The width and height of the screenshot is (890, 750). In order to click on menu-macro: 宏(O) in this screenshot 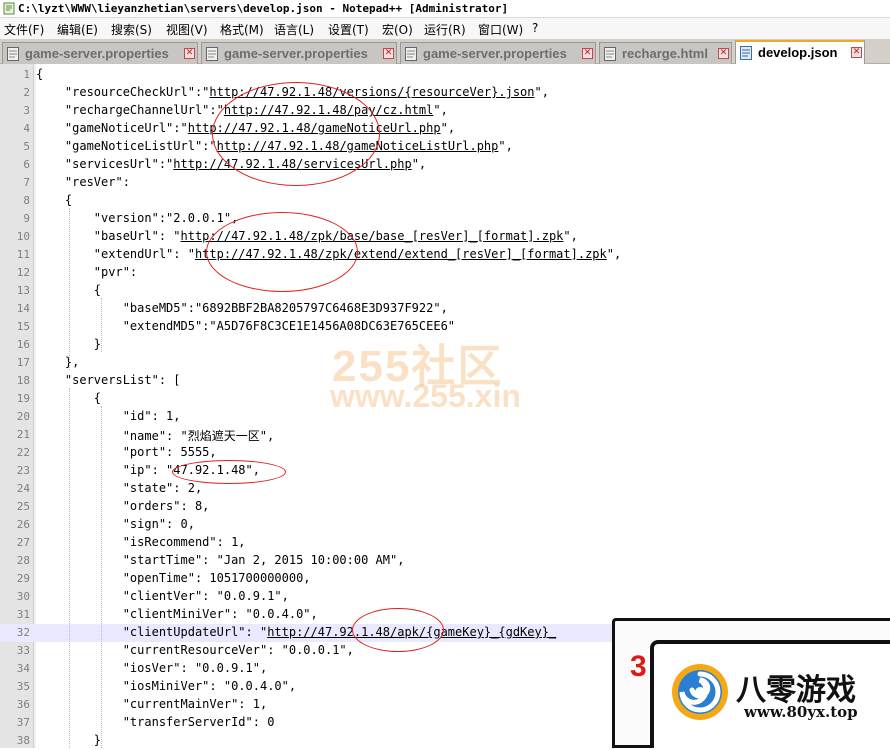, I will do `click(397, 29)`.